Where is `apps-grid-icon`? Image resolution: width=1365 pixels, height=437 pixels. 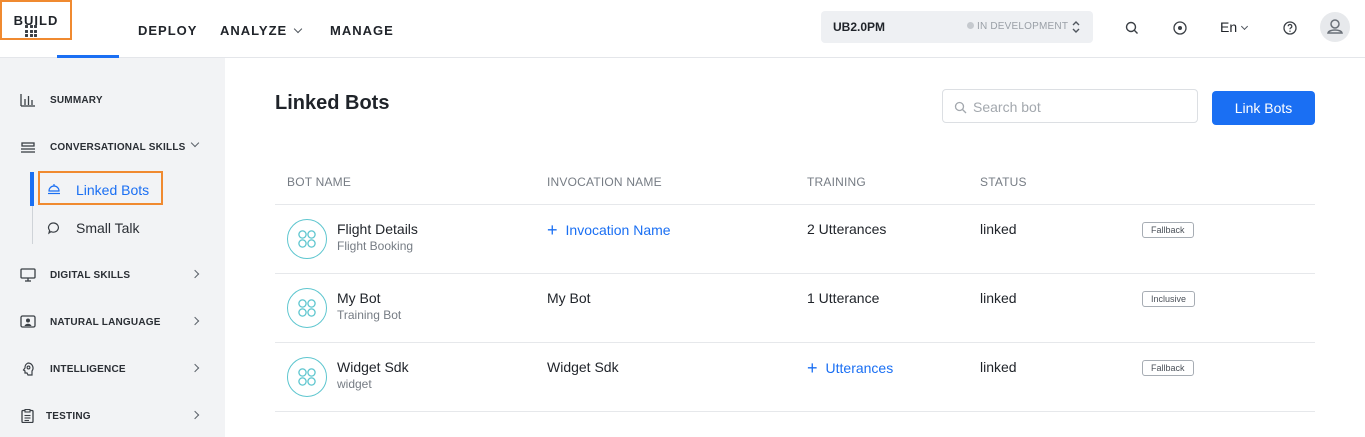 apps-grid-icon is located at coordinates (31, 31).